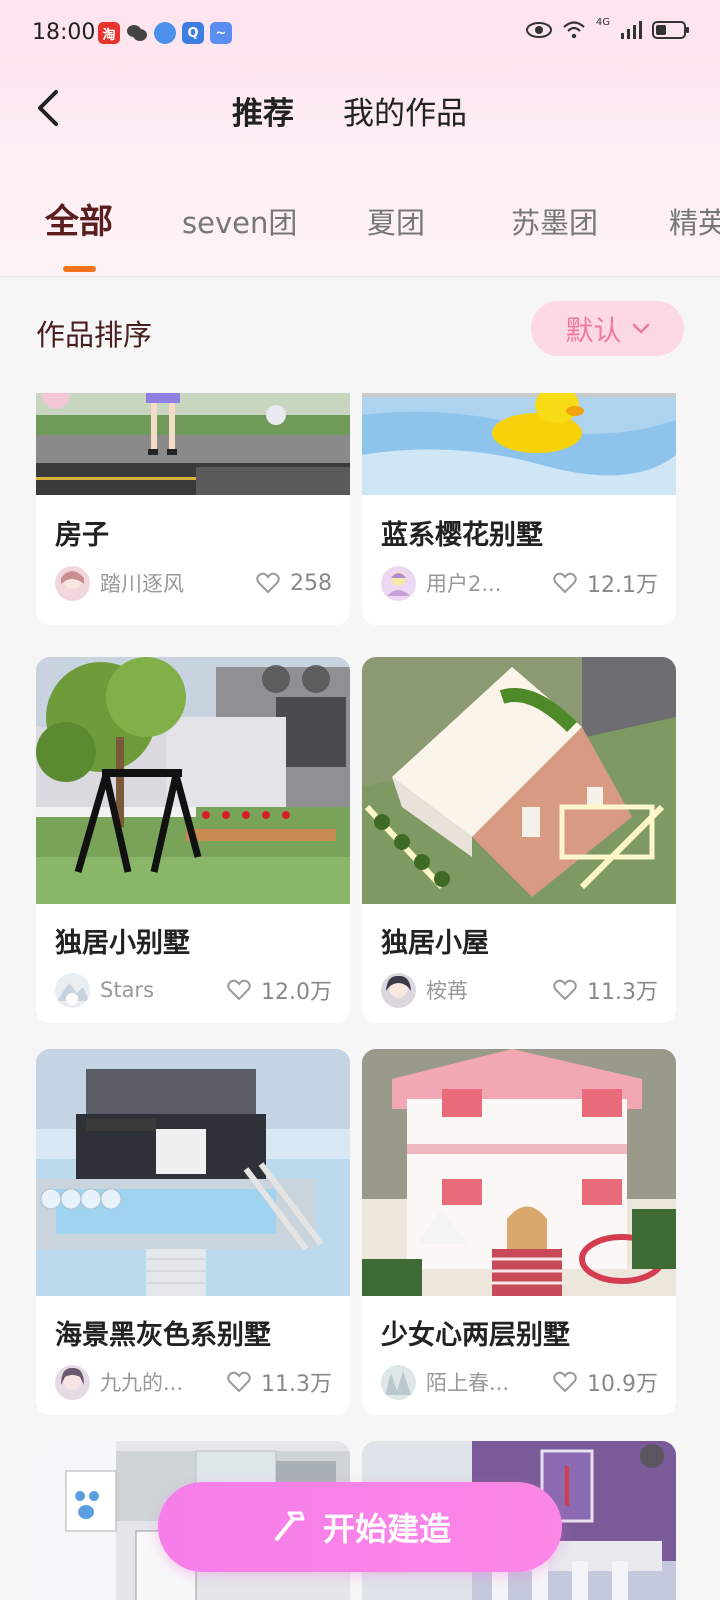 Image resolution: width=720 pixels, height=1600 pixels. I want to click on sort-value: 默认, so click(593, 330).